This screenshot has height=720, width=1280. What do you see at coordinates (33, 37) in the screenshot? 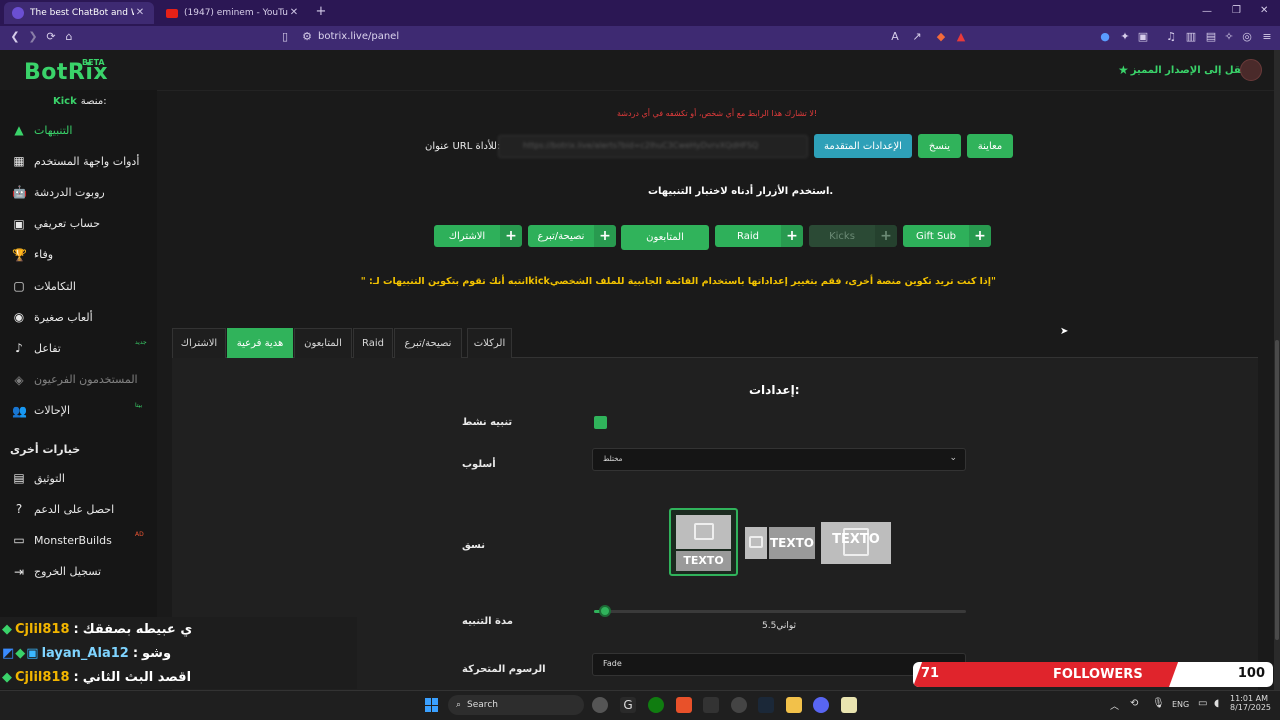
I see `forward-icon: ❯` at bounding box center [33, 37].